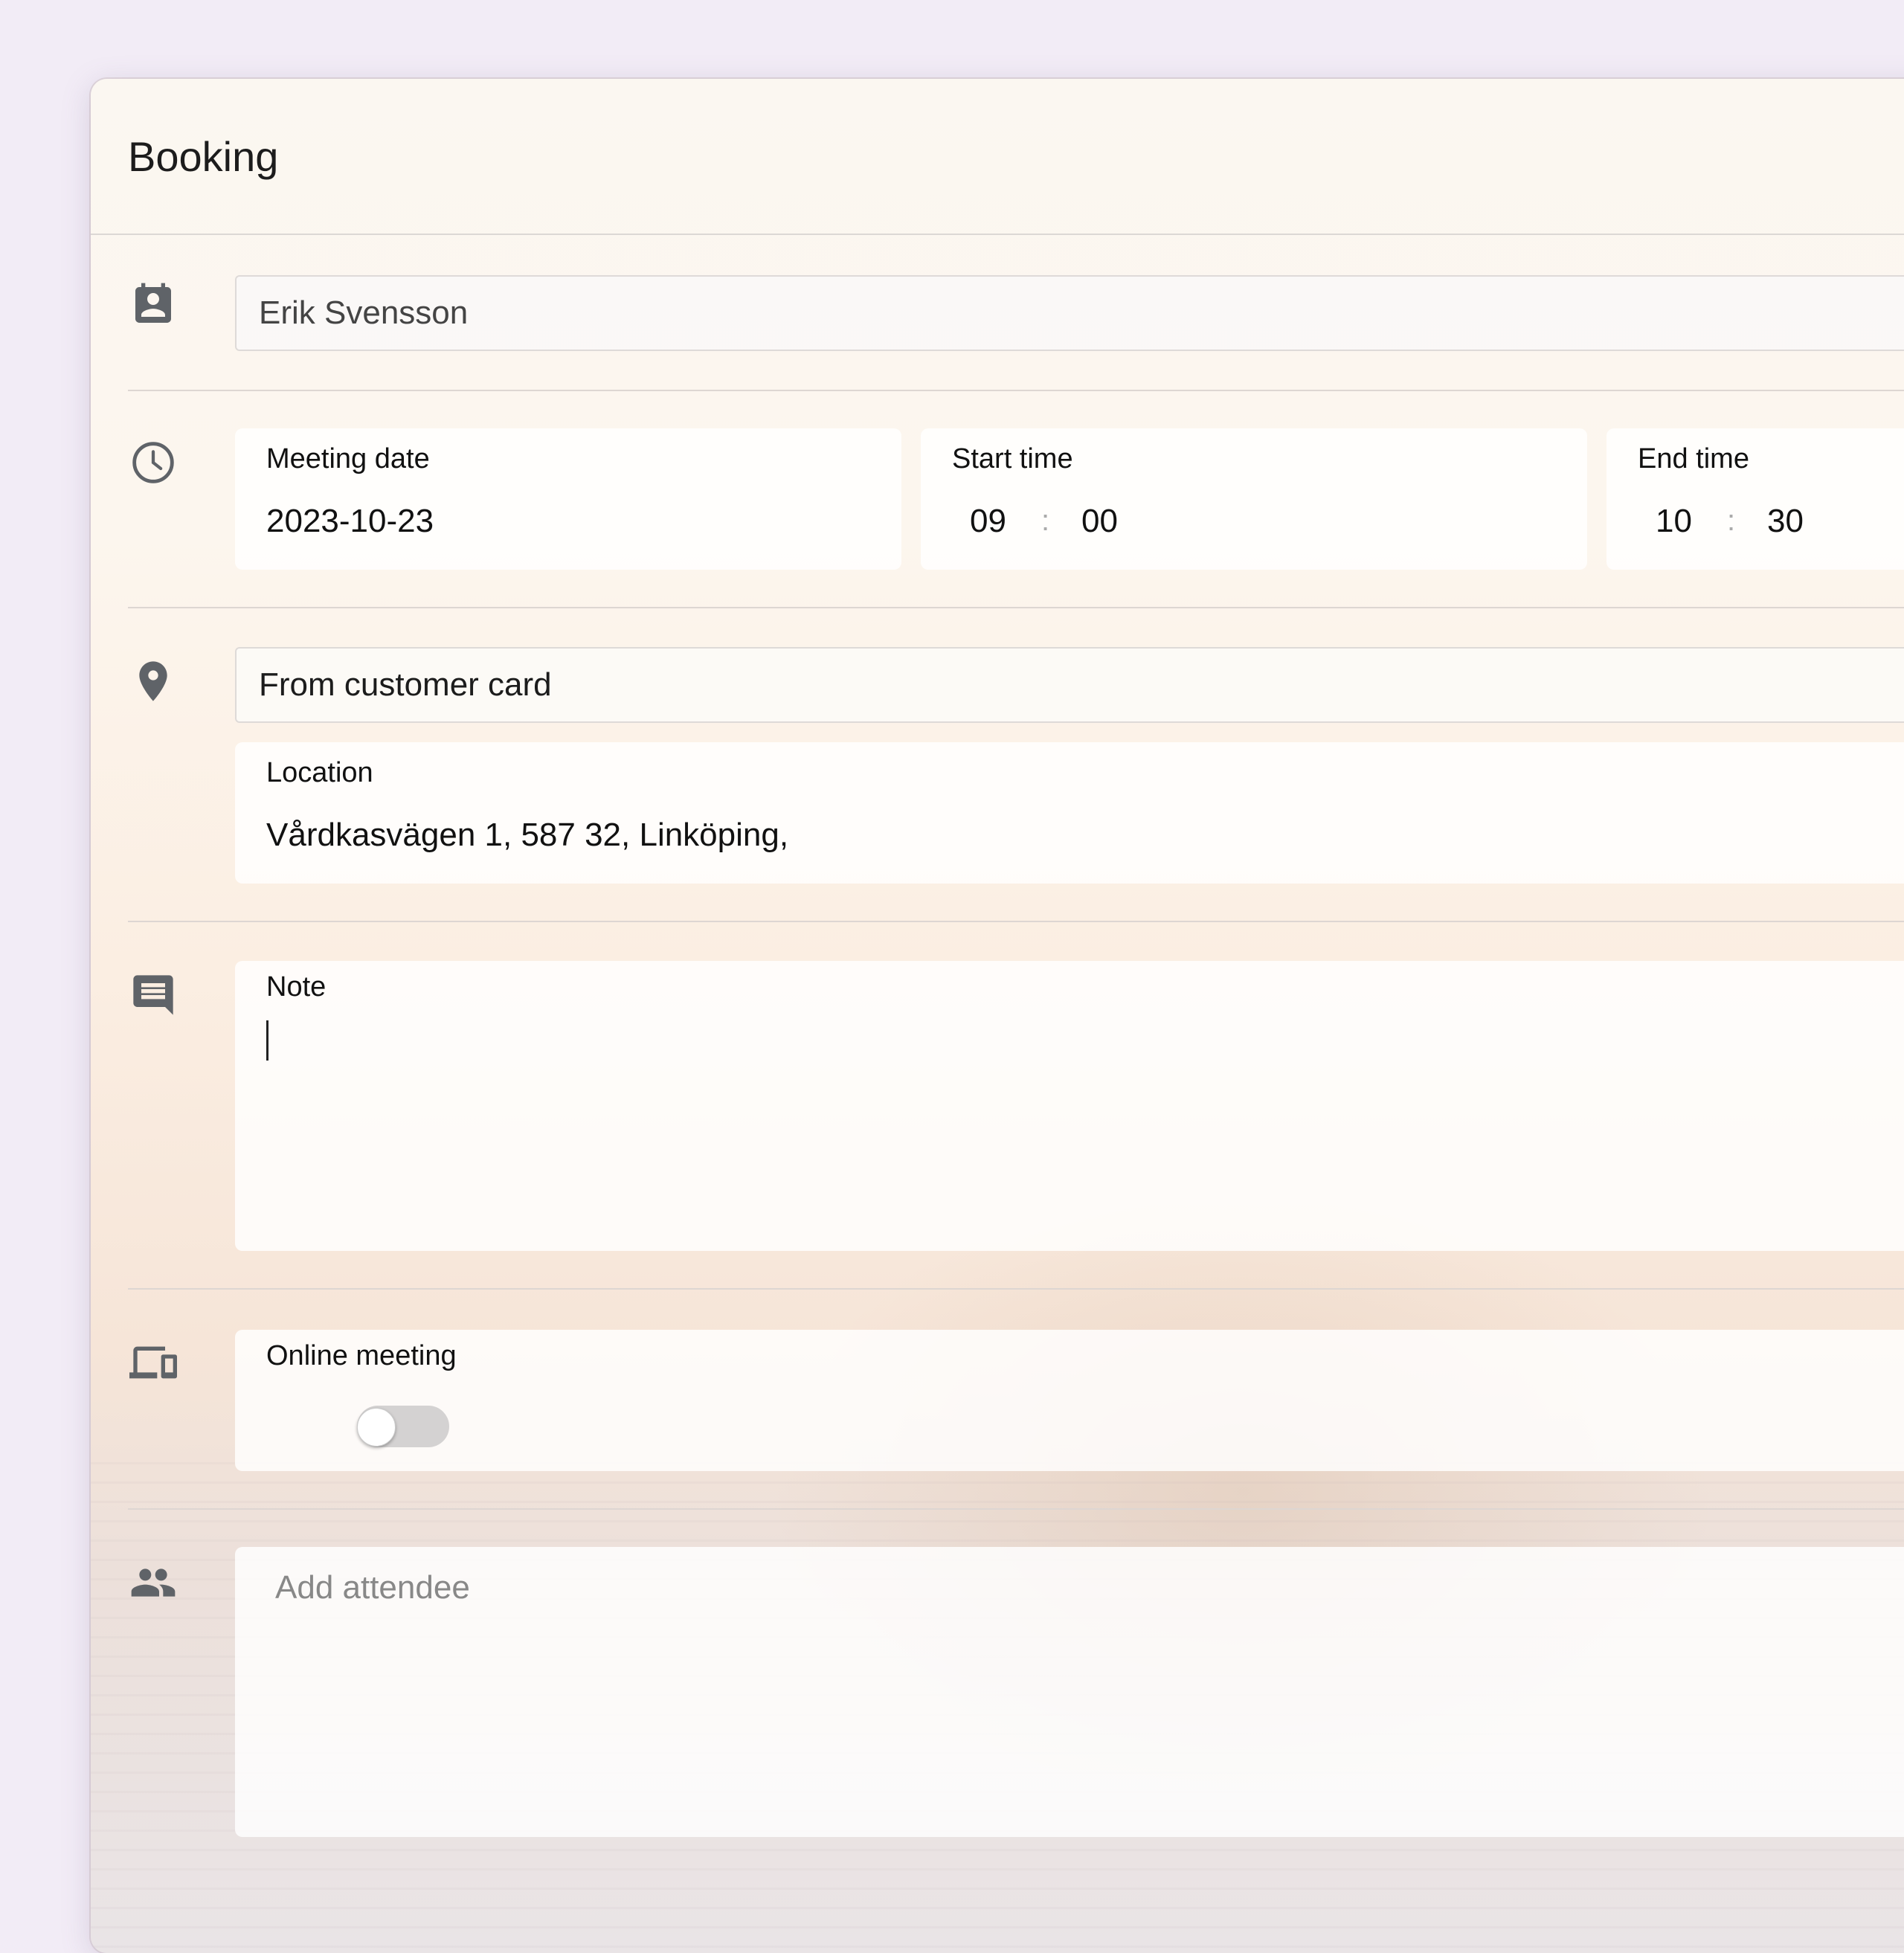 This screenshot has height=1953, width=1904. I want to click on online-meeting-label: Online meeting, so click(362, 1356).